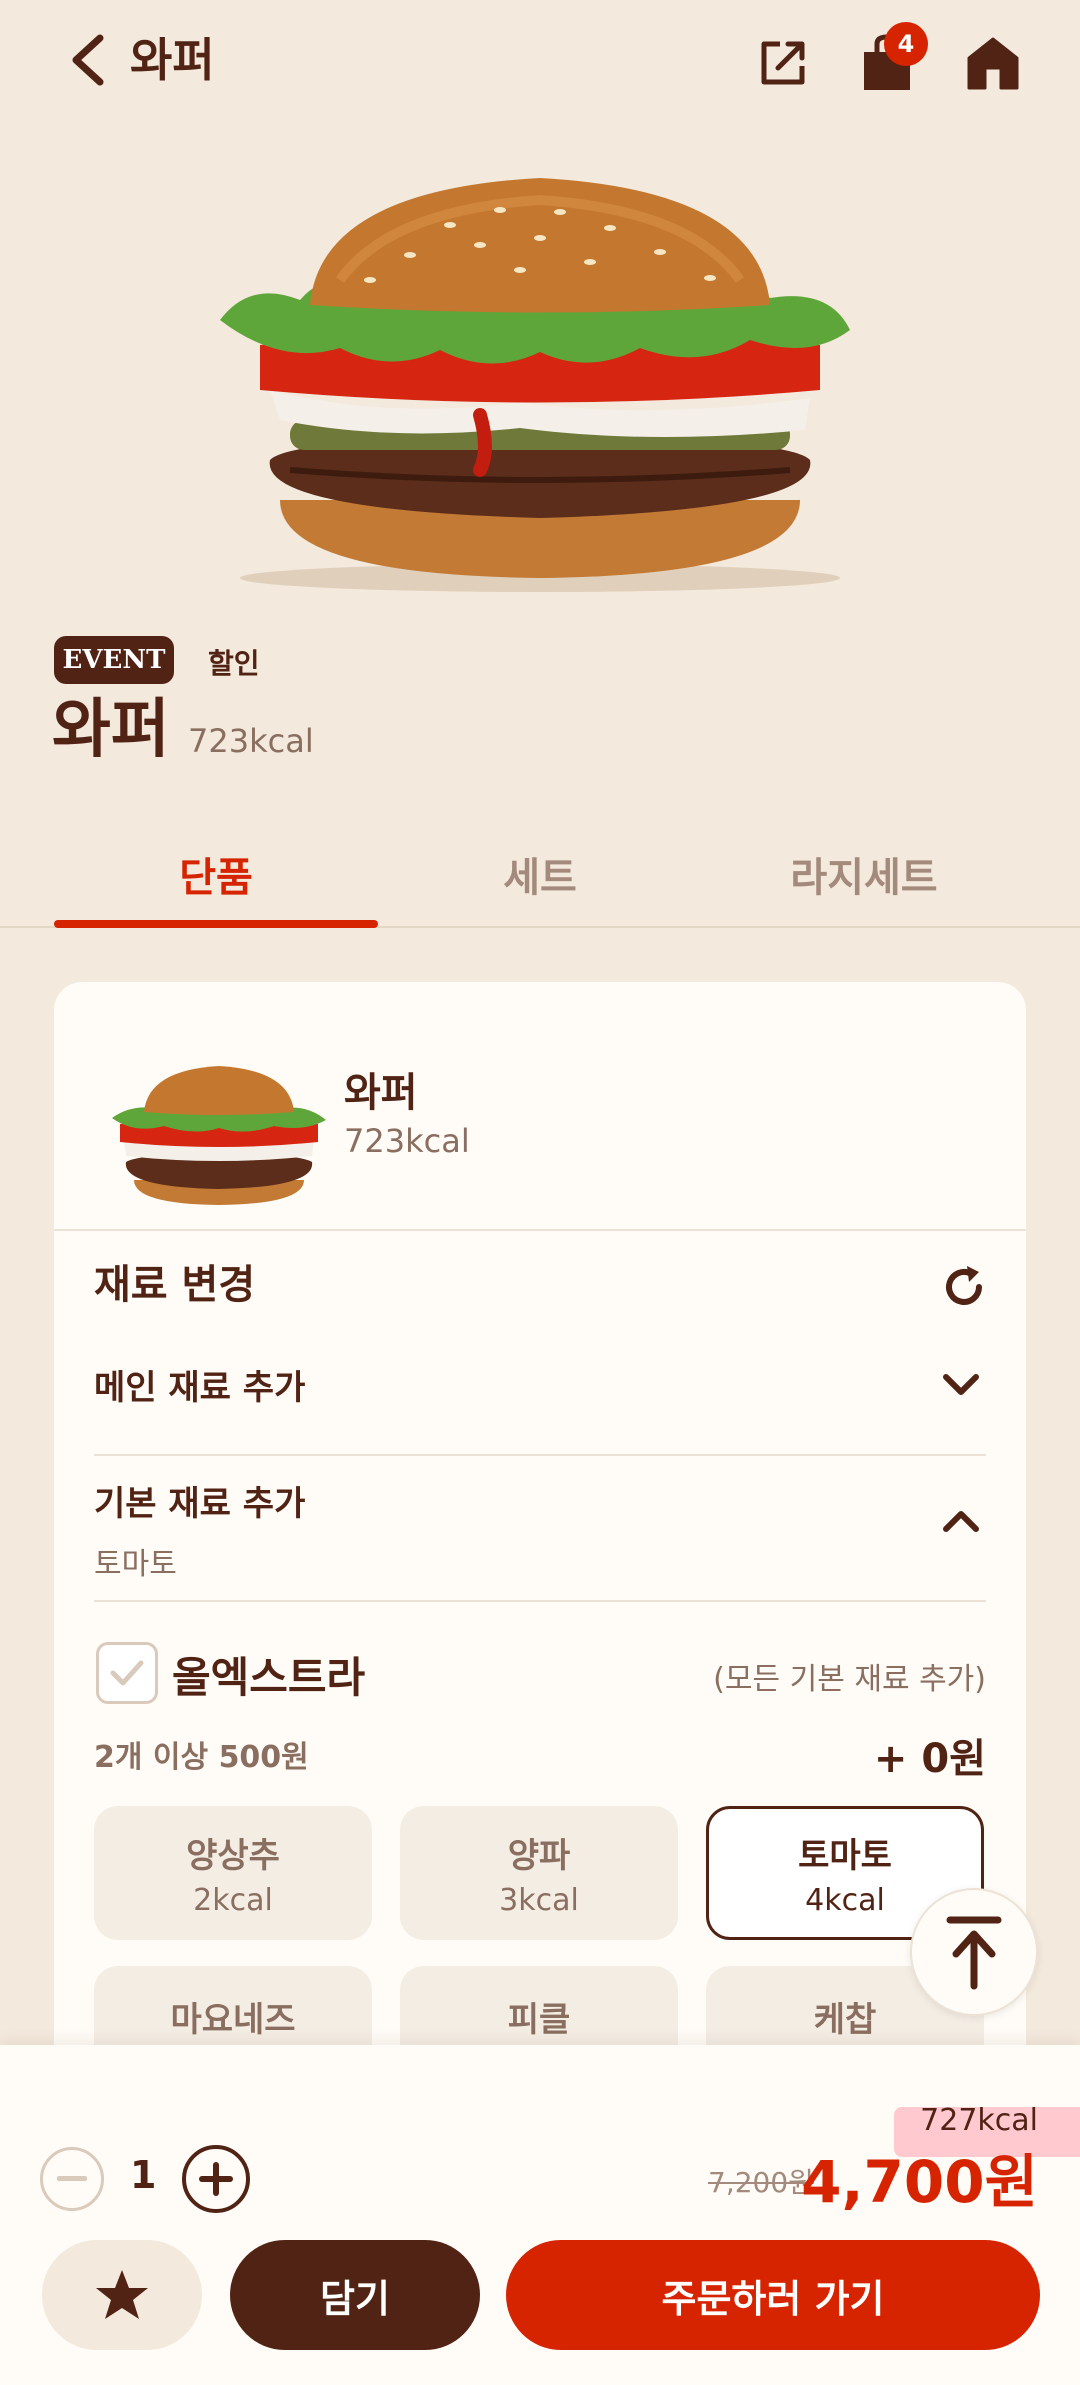 The height and width of the screenshot is (2385, 1080). I want to click on plus-icon, so click(216, 2179).